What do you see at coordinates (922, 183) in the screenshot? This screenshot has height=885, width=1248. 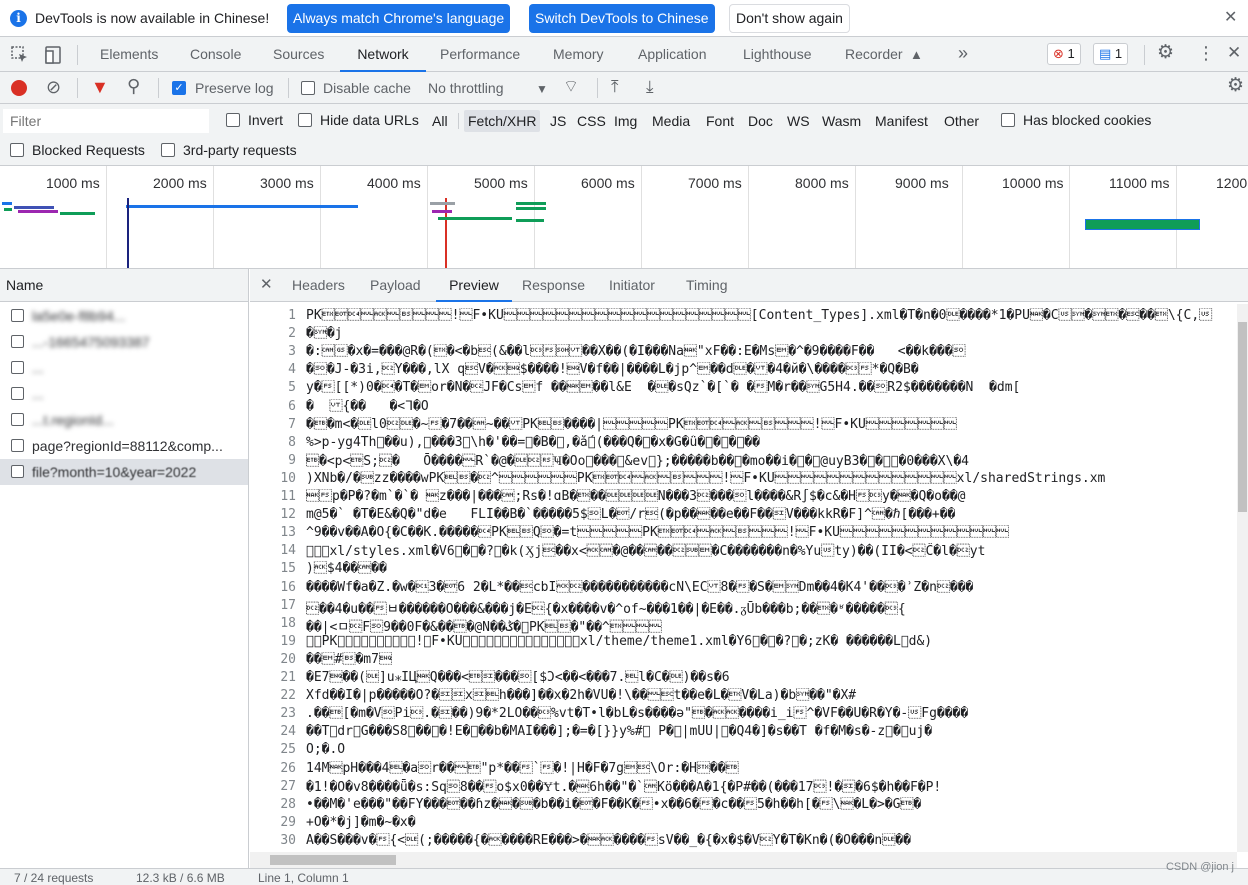 I see `tick-label: 9000 ms` at bounding box center [922, 183].